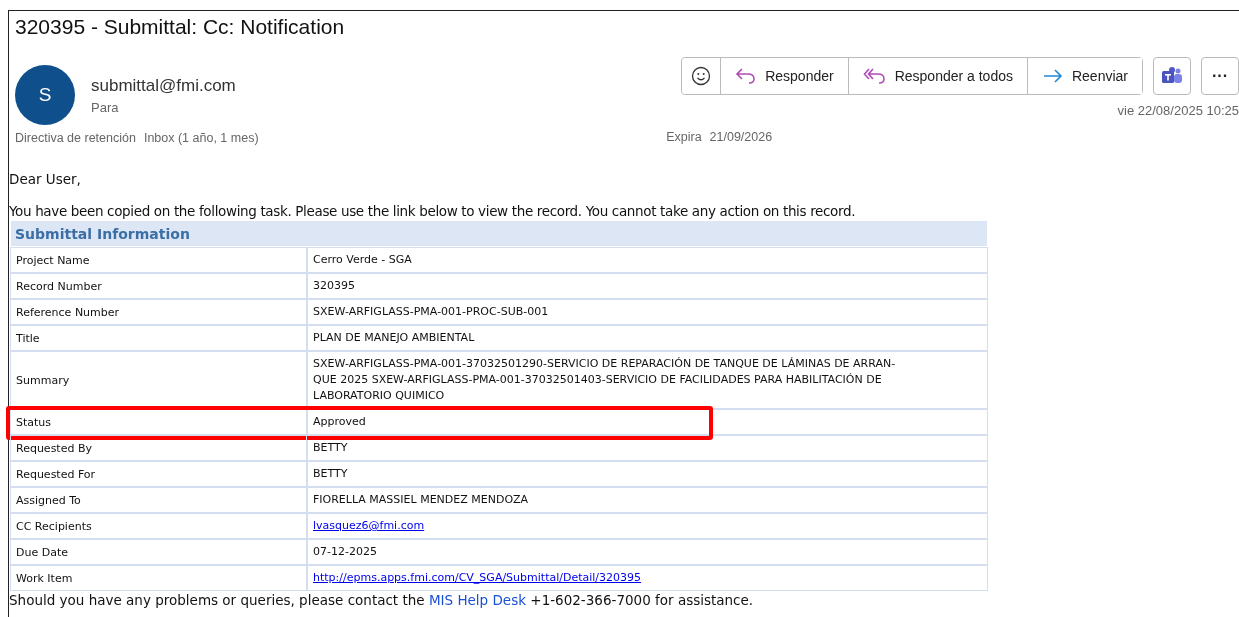 This screenshot has width=1239, height=617. Describe the element at coordinates (1052, 76) in the screenshot. I see `arrow-right-icon` at that location.